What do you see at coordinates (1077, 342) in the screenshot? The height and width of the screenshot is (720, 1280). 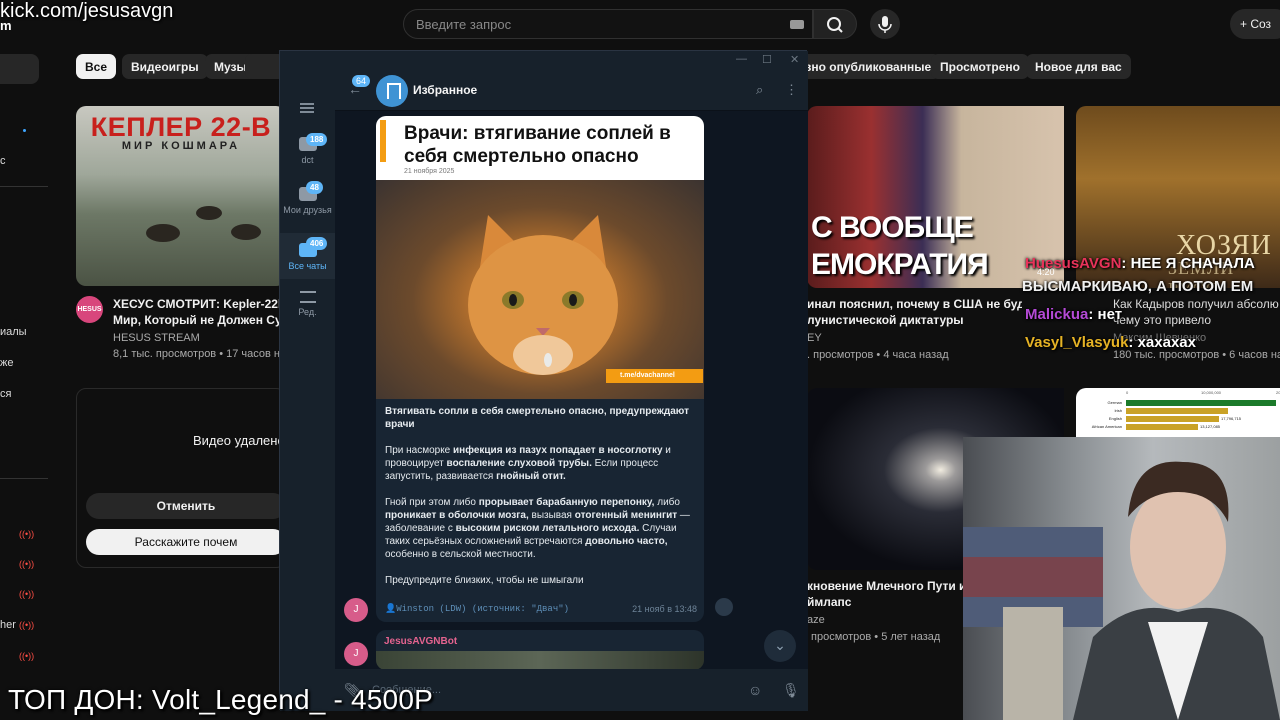 I see `chat-username: Vasyl_Vlasyuk` at bounding box center [1077, 342].